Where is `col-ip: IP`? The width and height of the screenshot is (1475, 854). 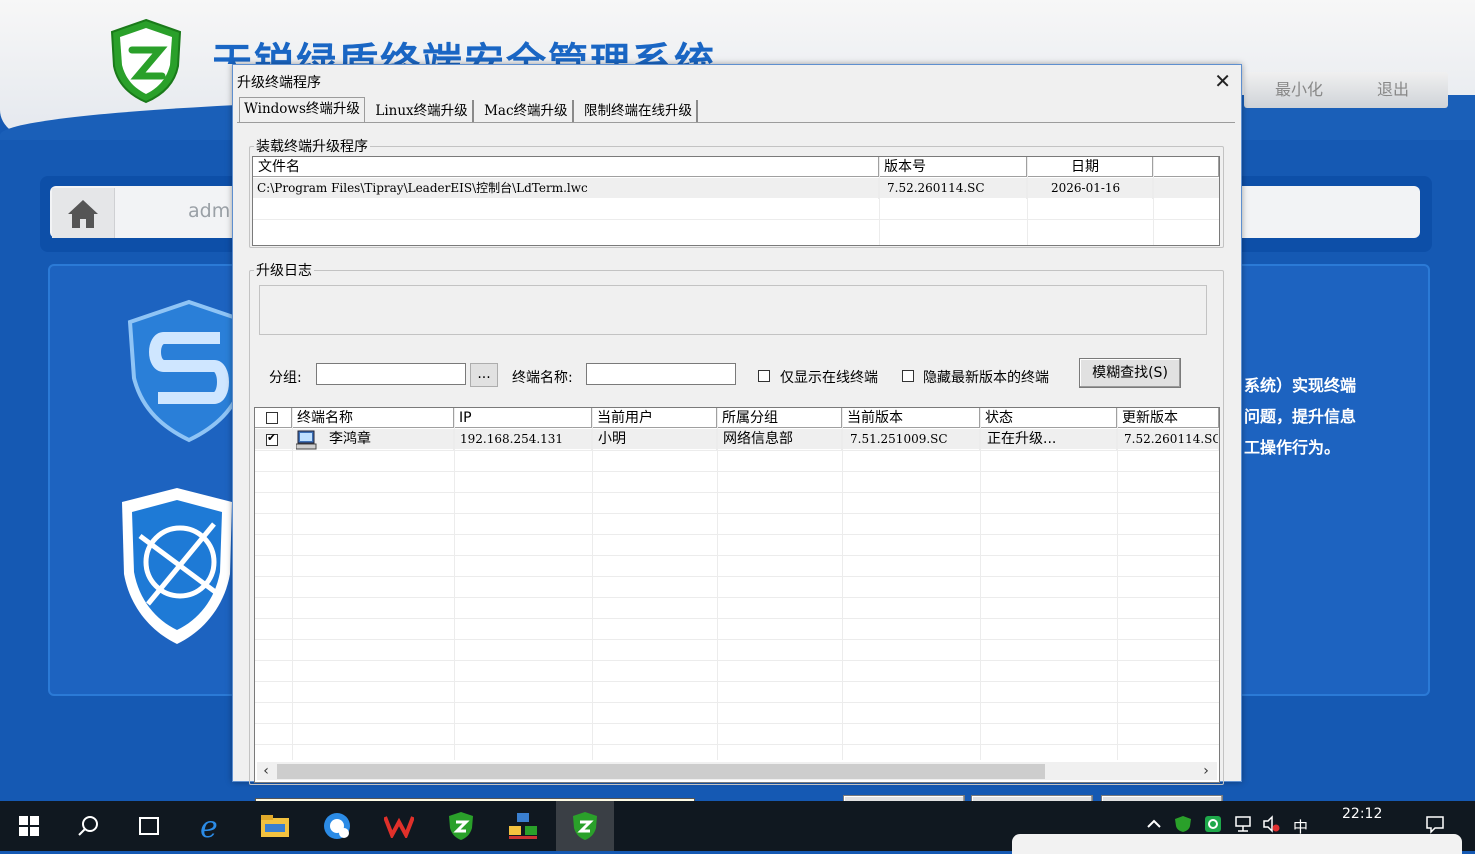 col-ip: IP is located at coordinates (523, 418).